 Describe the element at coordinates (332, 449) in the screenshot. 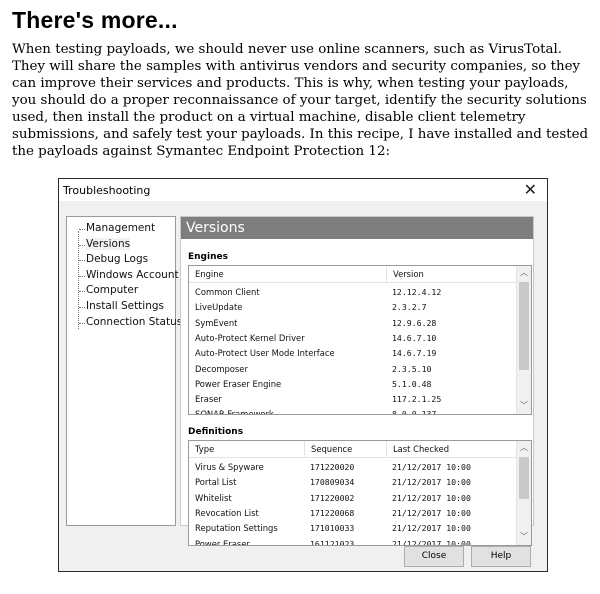

I see `definitions-col-sequence-label: Sequence` at that location.